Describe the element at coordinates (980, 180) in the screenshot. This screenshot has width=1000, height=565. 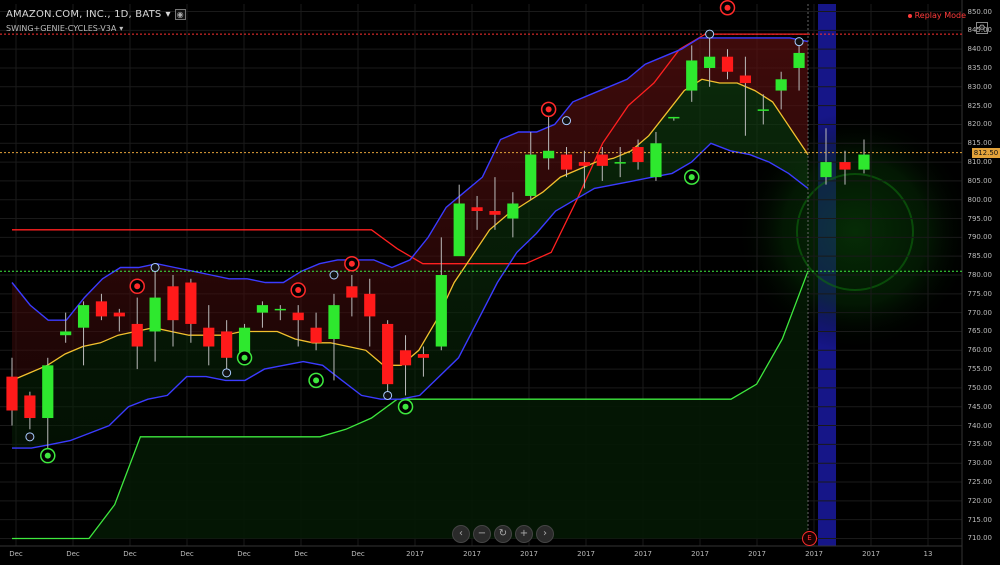
I see `price-tick-label: 805.00` at that location.